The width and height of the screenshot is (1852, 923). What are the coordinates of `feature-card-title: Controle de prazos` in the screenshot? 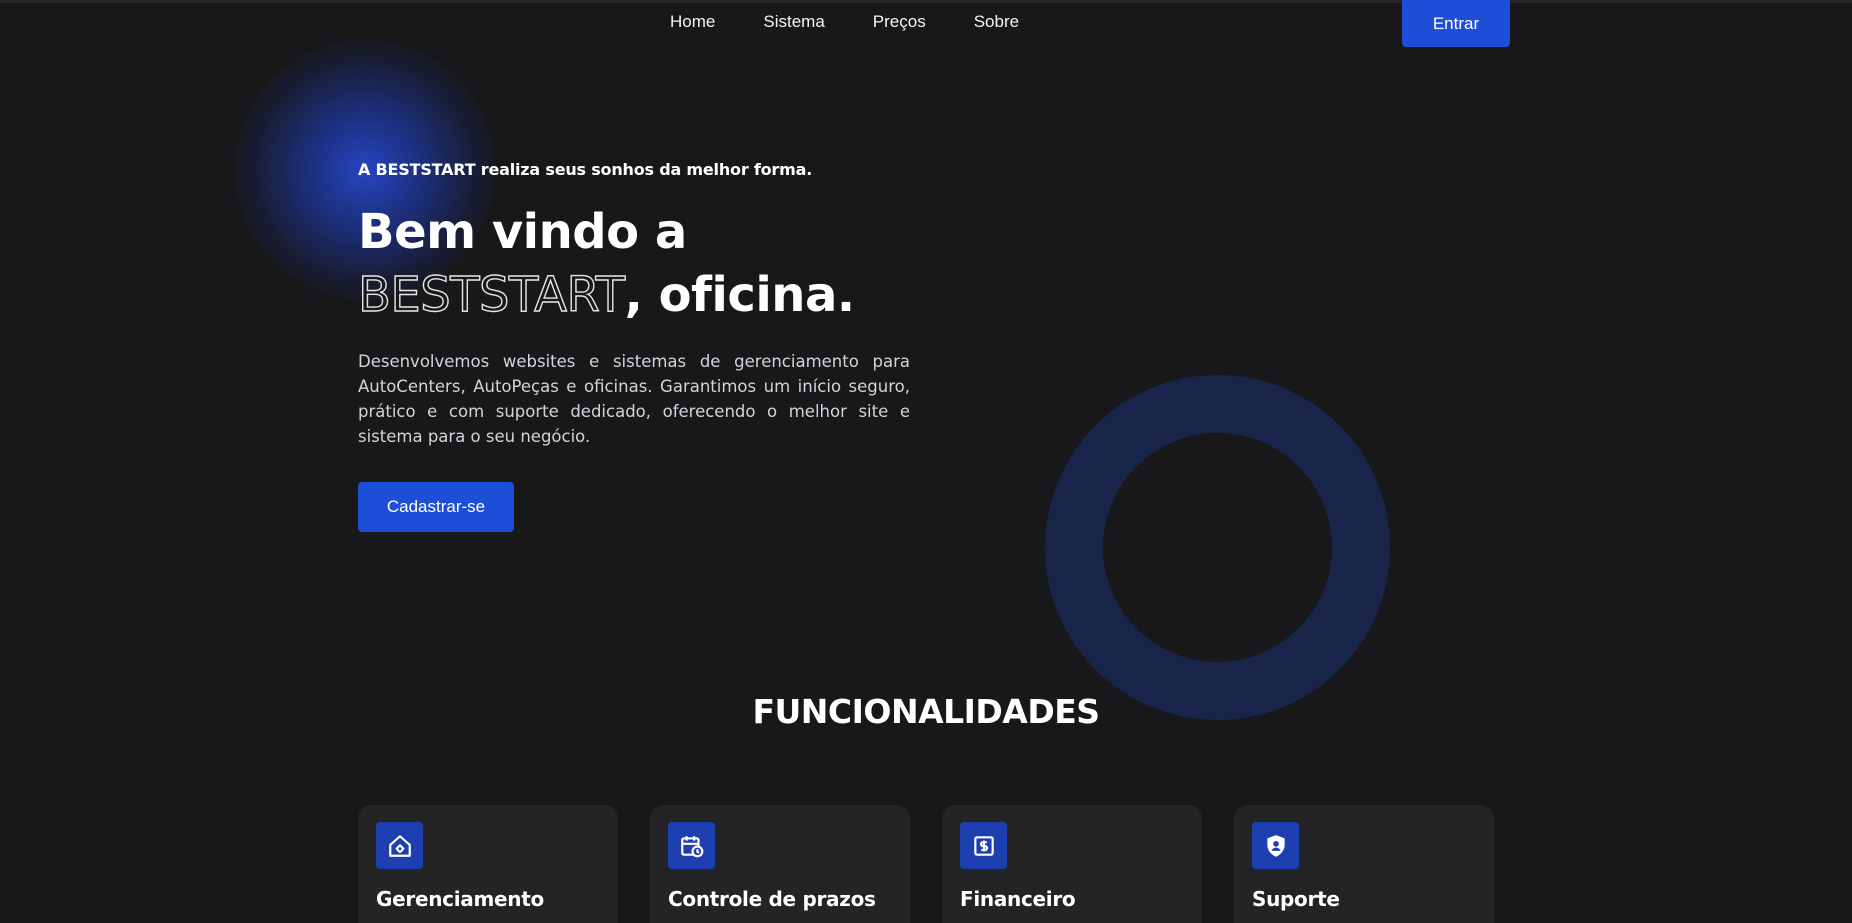 It's located at (772, 899).